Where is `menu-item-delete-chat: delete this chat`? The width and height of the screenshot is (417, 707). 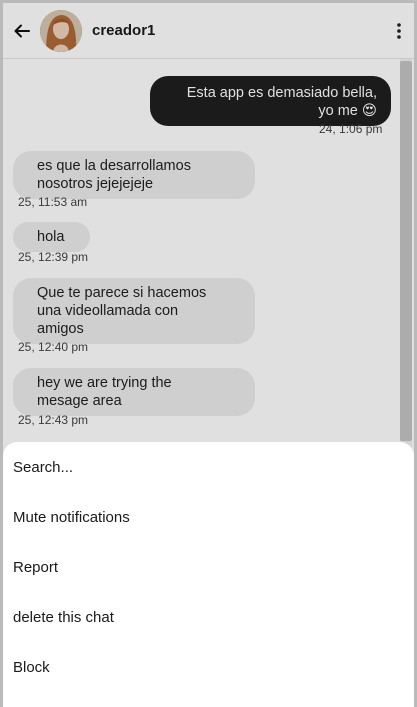 menu-item-delete-chat: delete this chat is located at coordinates (208, 617).